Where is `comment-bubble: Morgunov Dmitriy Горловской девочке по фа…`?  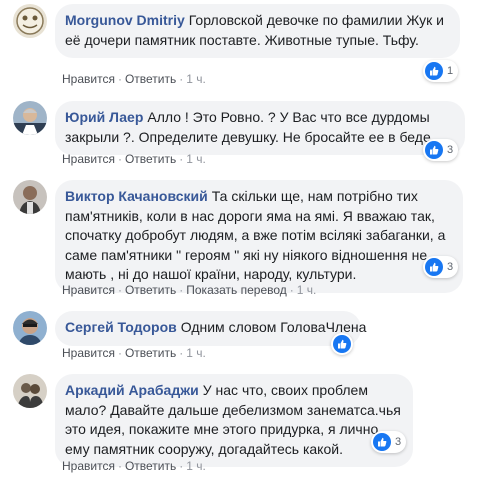 comment-bubble: Morgunov Dmitriy Горловской девочке по фа… is located at coordinates (257, 31).